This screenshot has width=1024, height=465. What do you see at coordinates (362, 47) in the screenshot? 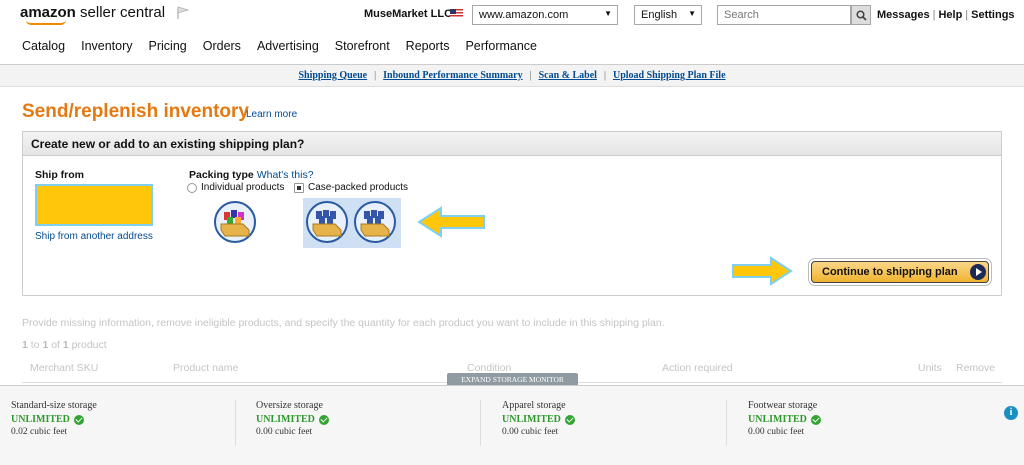
I see `nav-storefront: Storefront` at bounding box center [362, 47].